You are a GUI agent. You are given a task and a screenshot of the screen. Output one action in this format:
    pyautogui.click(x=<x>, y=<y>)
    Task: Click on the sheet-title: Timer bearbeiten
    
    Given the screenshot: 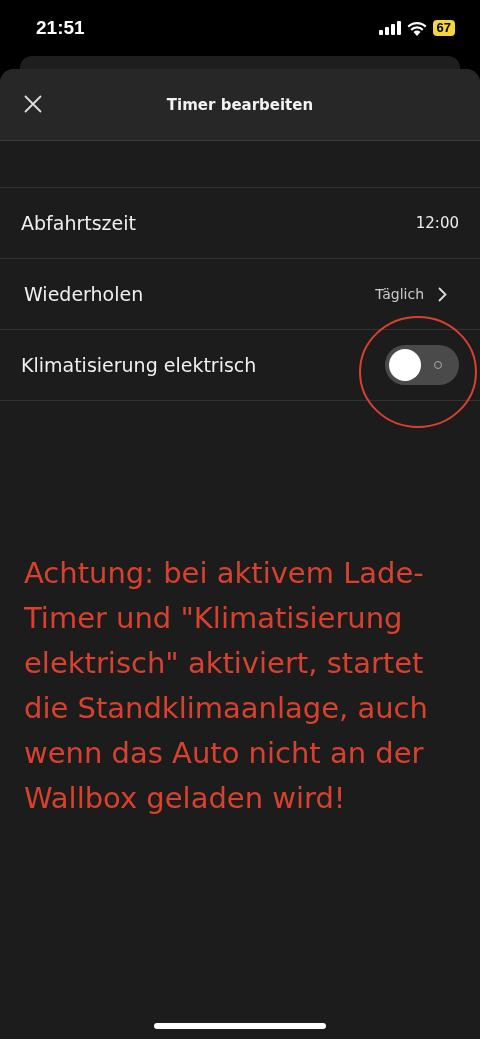 What is the action you would take?
    pyautogui.click(x=240, y=104)
    